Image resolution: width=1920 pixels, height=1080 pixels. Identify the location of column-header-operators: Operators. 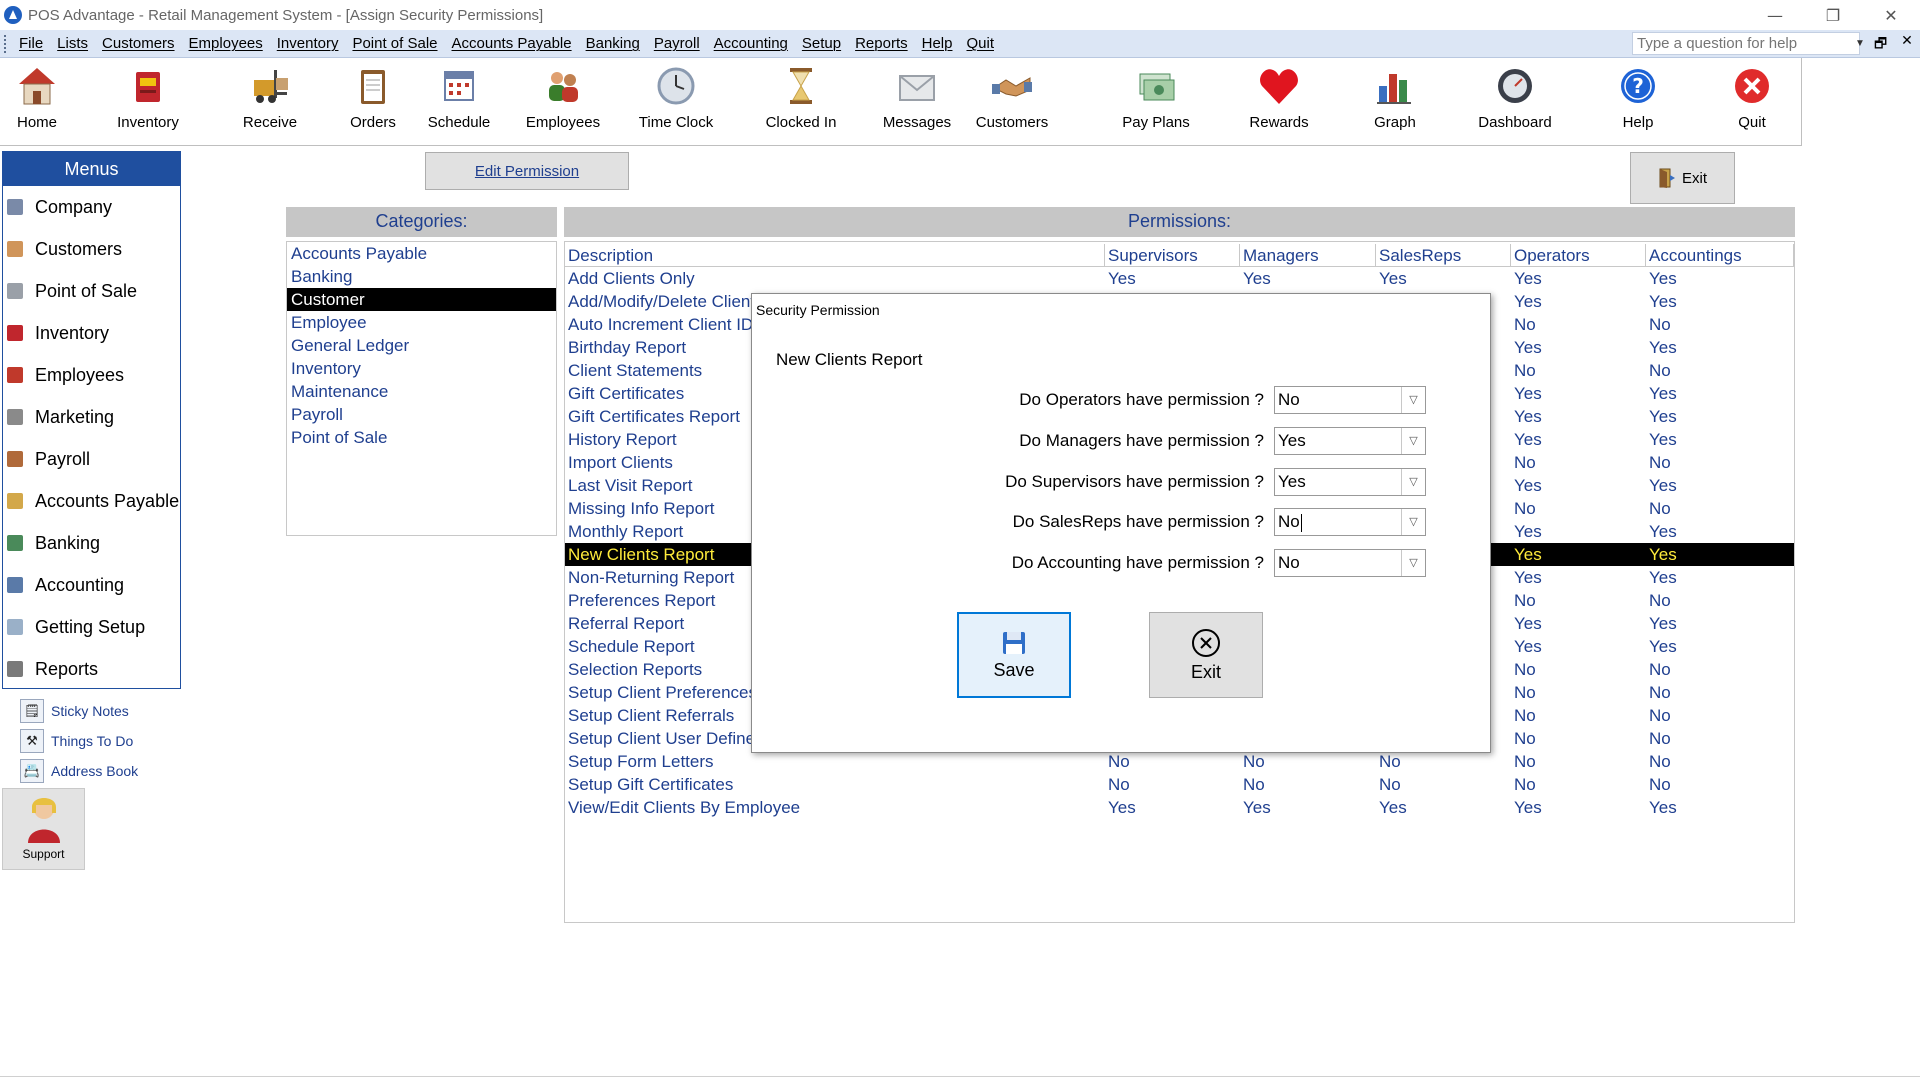
(1578, 255).